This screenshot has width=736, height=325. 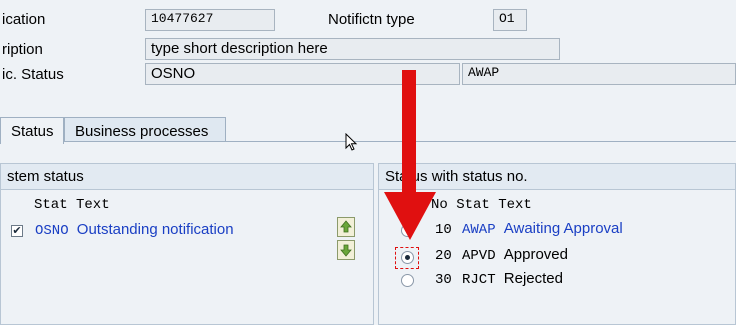 I want to click on mouse-cursor-icon, so click(x=351, y=142).